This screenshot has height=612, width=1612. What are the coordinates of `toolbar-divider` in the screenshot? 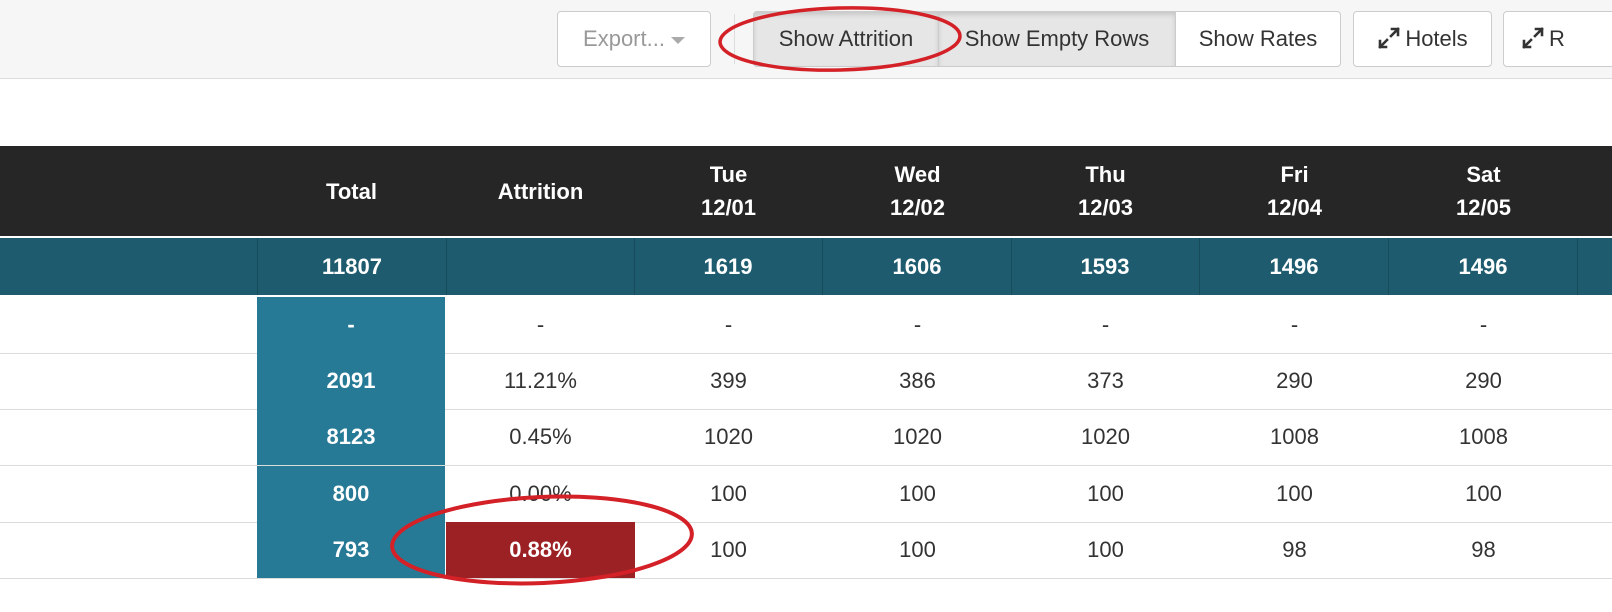 It's located at (734, 39).